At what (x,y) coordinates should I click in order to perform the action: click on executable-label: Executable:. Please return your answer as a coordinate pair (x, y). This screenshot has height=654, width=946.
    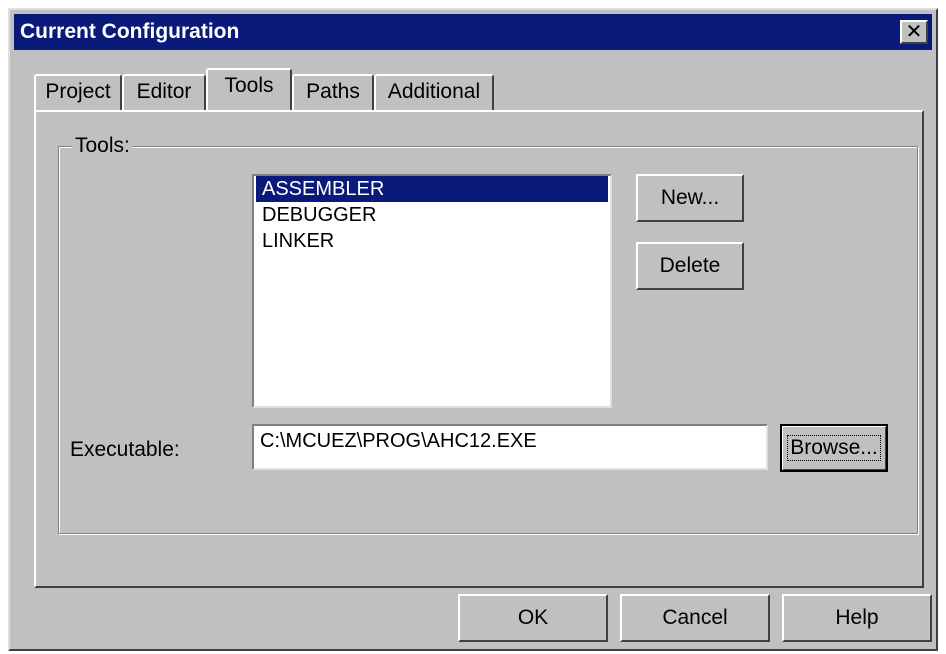
    Looking at the image, I should click on (125, 449).